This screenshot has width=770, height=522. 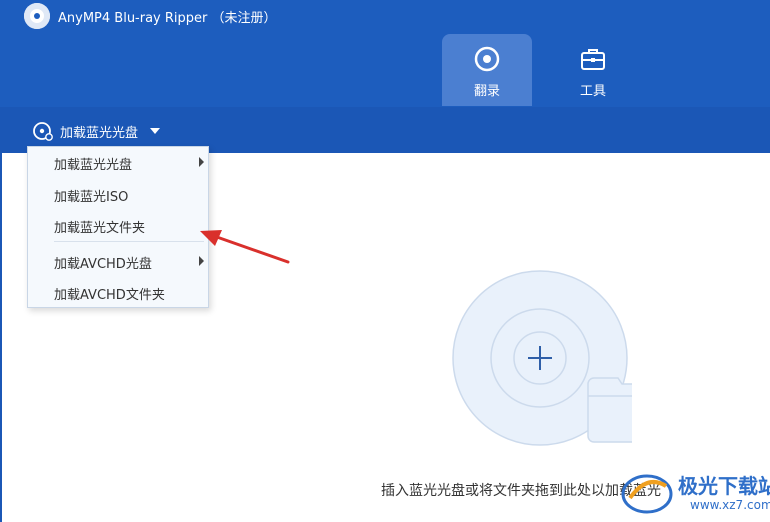 What do you see at coordinates (129, 241) in the screenshot?
I see `menu-divider` at bounding box center [129, 241].